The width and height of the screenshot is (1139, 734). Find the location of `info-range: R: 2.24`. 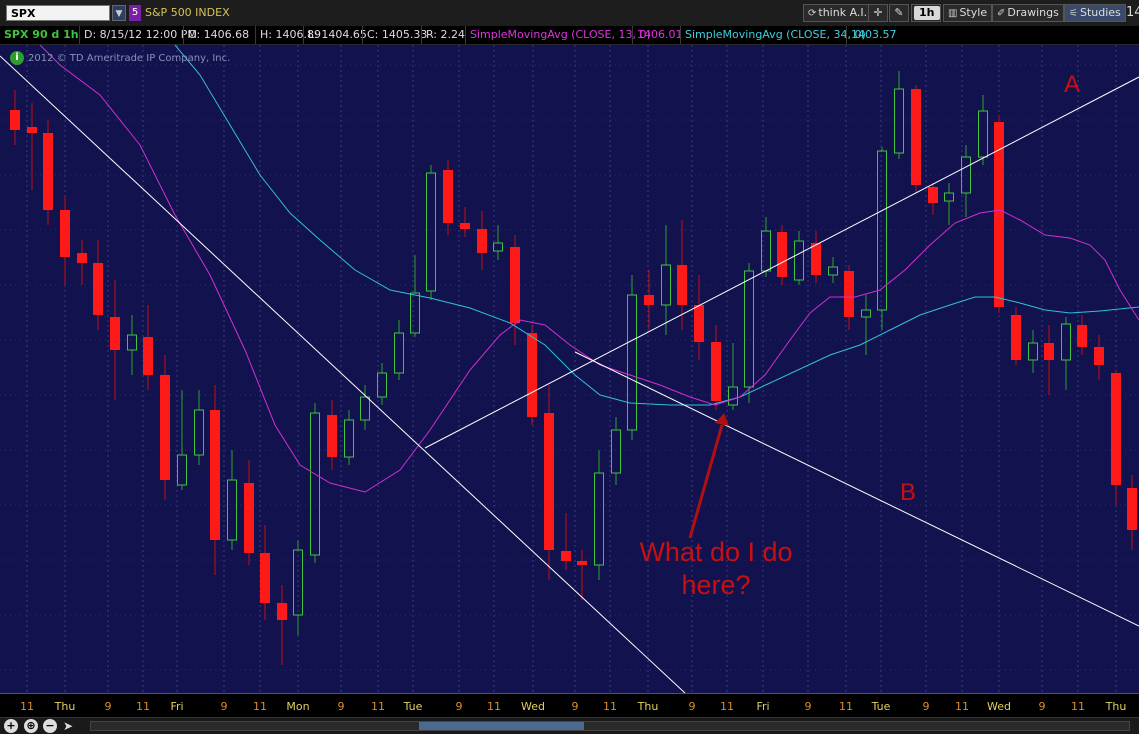

info-range: R: 2.24 is located at coordinates (443, 35).